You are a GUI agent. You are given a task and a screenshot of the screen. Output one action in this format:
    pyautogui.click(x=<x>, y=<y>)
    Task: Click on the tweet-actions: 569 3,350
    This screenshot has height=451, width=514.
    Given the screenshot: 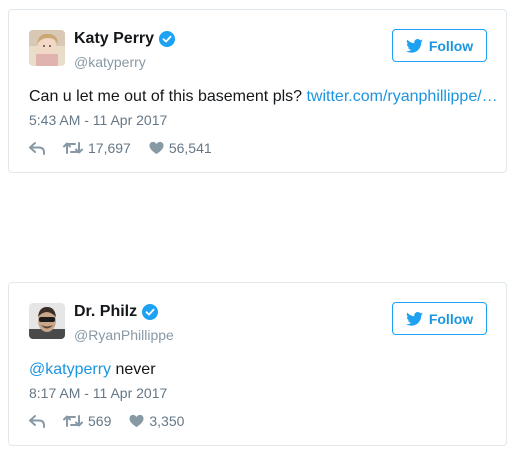 What is the action you would take?
    pyautogui.click(x=115, y=421)
    